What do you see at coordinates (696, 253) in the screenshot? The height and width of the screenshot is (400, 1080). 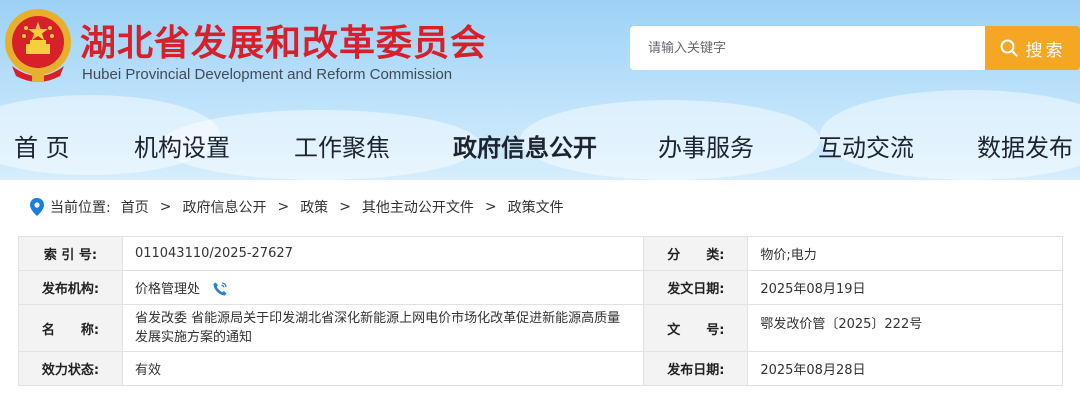 I see `category-label: 分 类:` at bounding box center [696, 253].